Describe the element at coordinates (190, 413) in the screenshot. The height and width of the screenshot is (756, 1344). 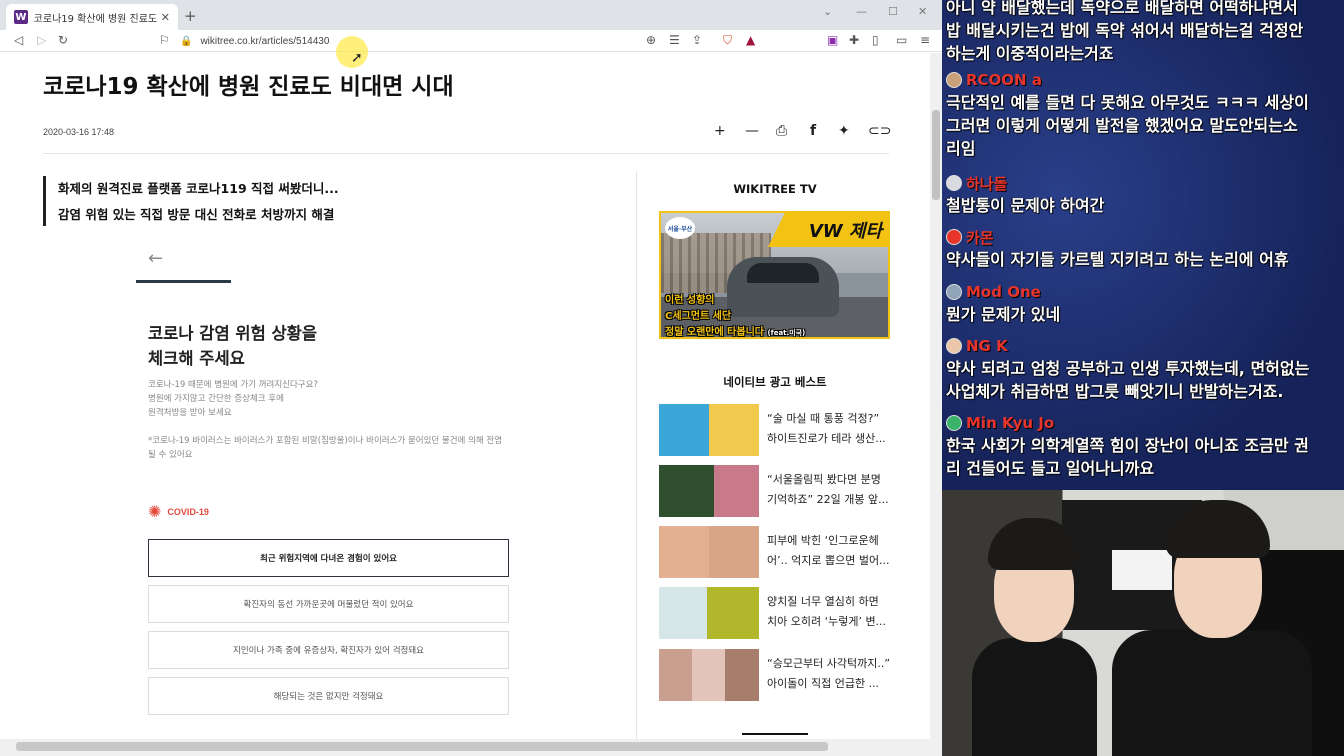
I see `desc-line: 원격처방을 받아 보세요` at that location.